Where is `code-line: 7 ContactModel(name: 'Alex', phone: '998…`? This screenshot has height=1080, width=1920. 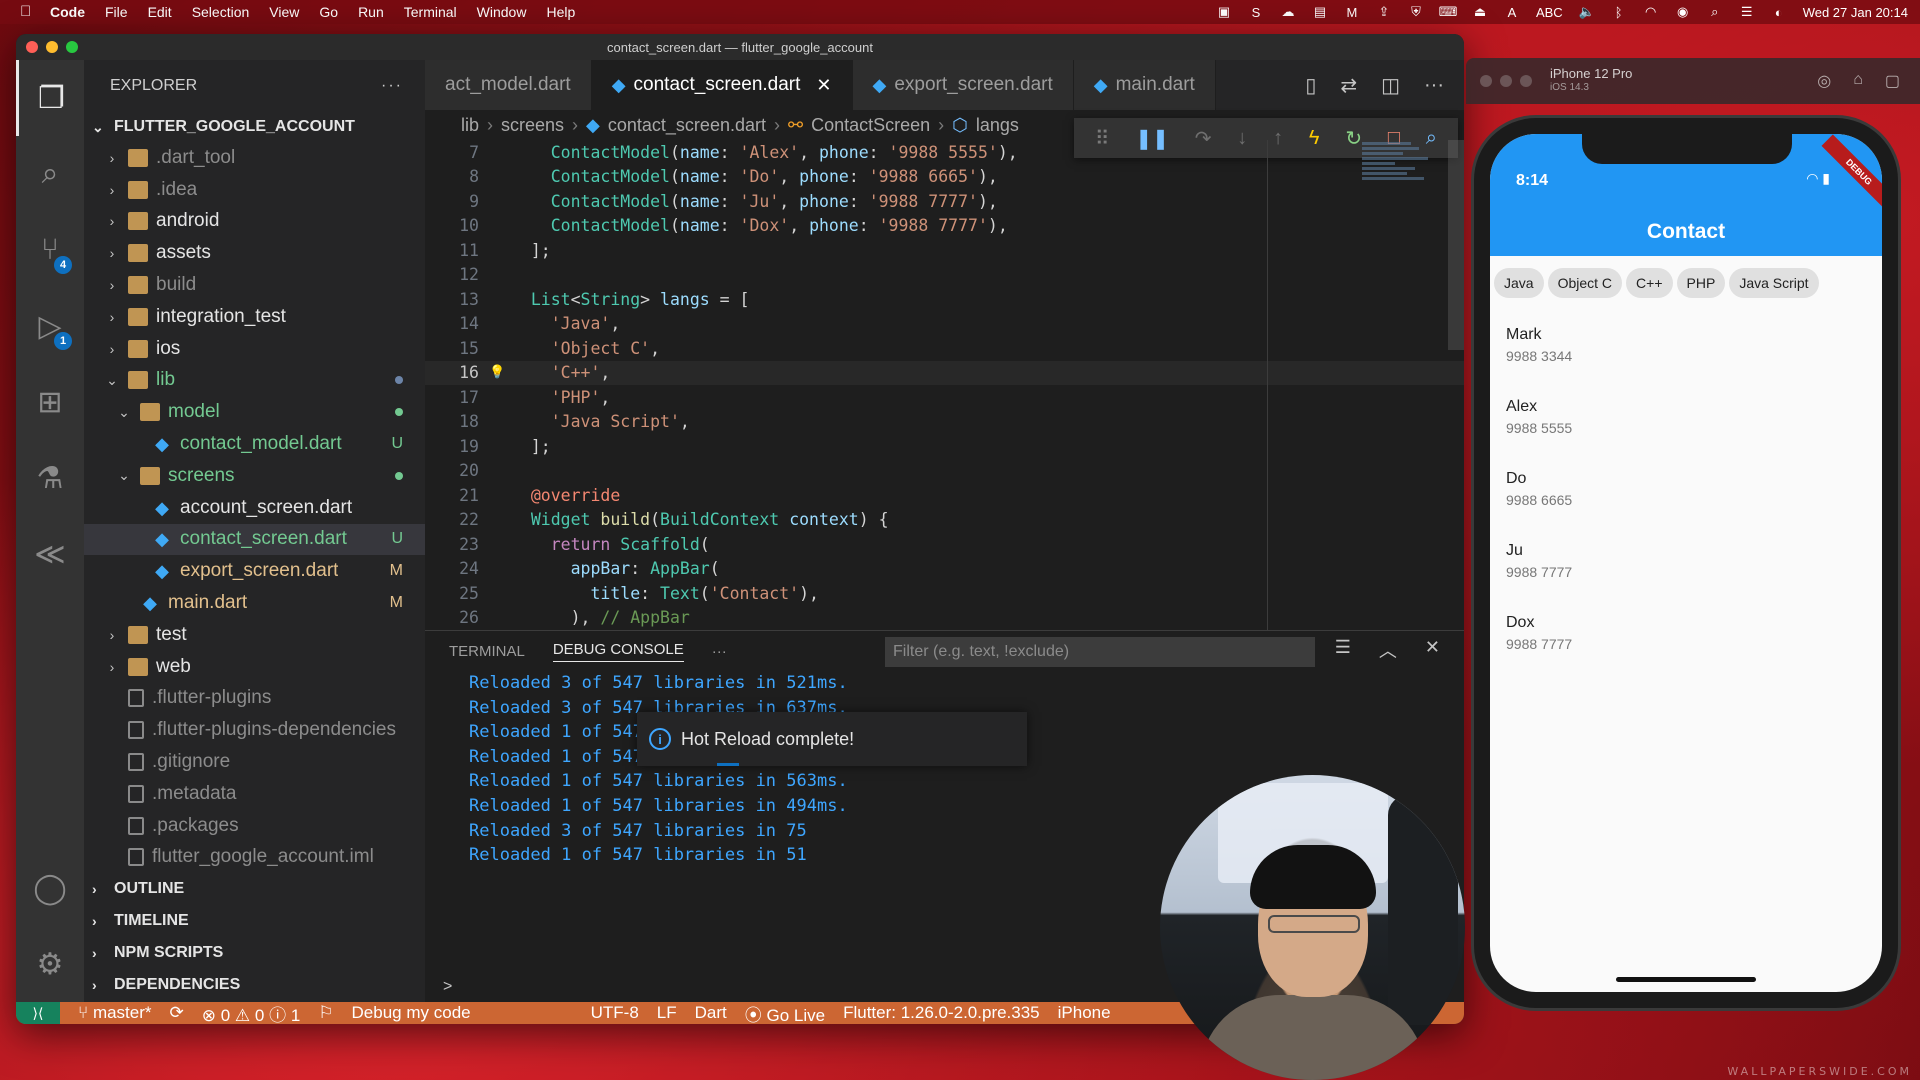 code-line: 7 ContactModel(name: 'Alex', phone: '998… is located at coordinates (944, 152).